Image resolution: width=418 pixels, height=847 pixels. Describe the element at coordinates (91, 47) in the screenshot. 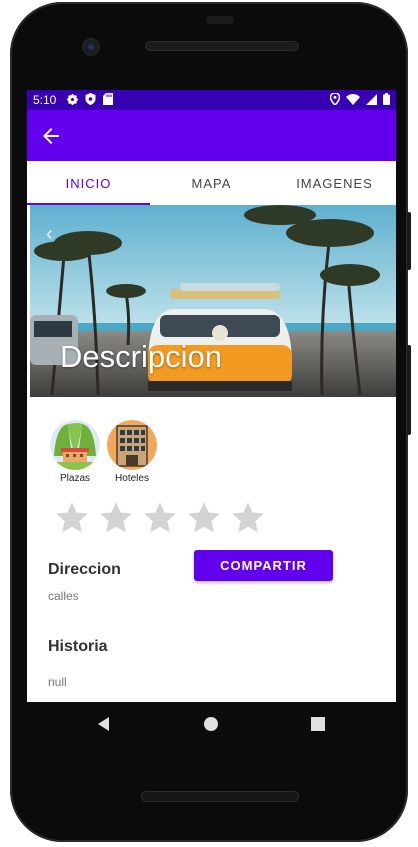

I see `front-camera` at that location.